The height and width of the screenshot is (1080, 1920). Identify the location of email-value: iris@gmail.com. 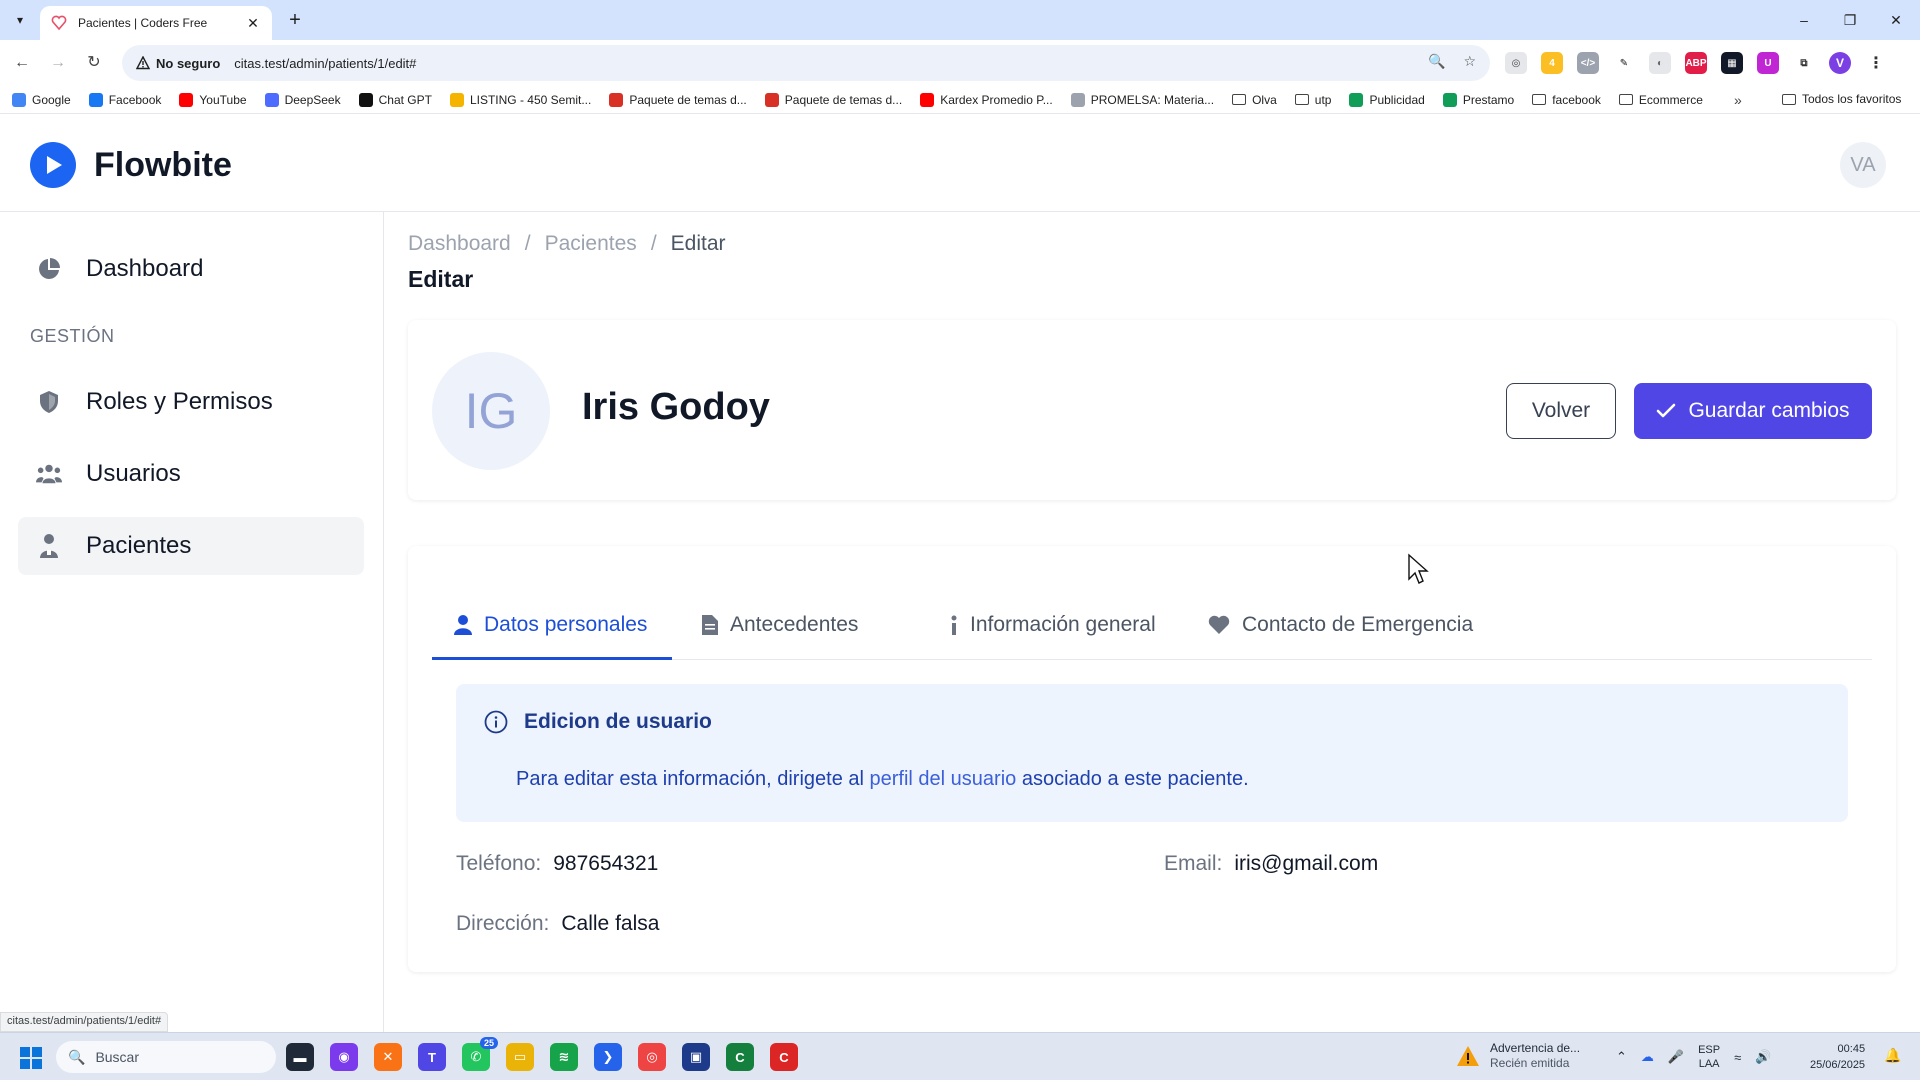
(1306, 863).